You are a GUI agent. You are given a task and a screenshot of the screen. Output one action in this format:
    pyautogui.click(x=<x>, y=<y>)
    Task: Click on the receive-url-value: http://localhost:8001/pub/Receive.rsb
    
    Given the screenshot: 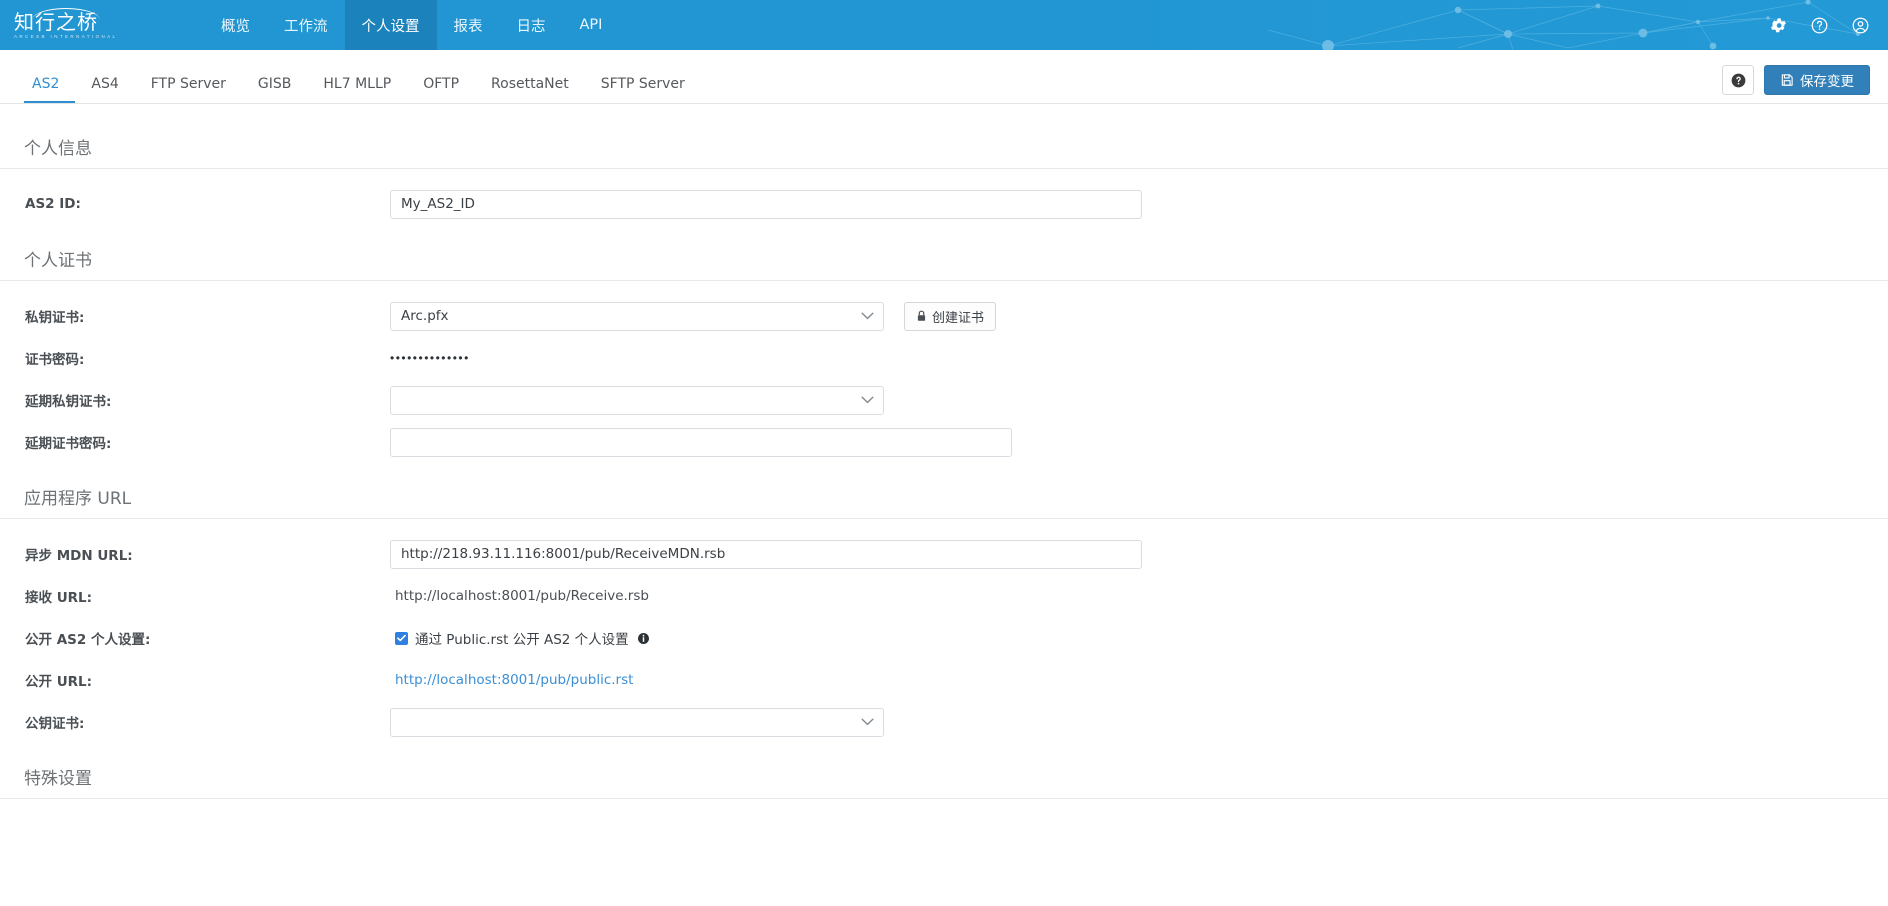 What is the action you would take?
    pyautogui.click(x=522, y=596)
    